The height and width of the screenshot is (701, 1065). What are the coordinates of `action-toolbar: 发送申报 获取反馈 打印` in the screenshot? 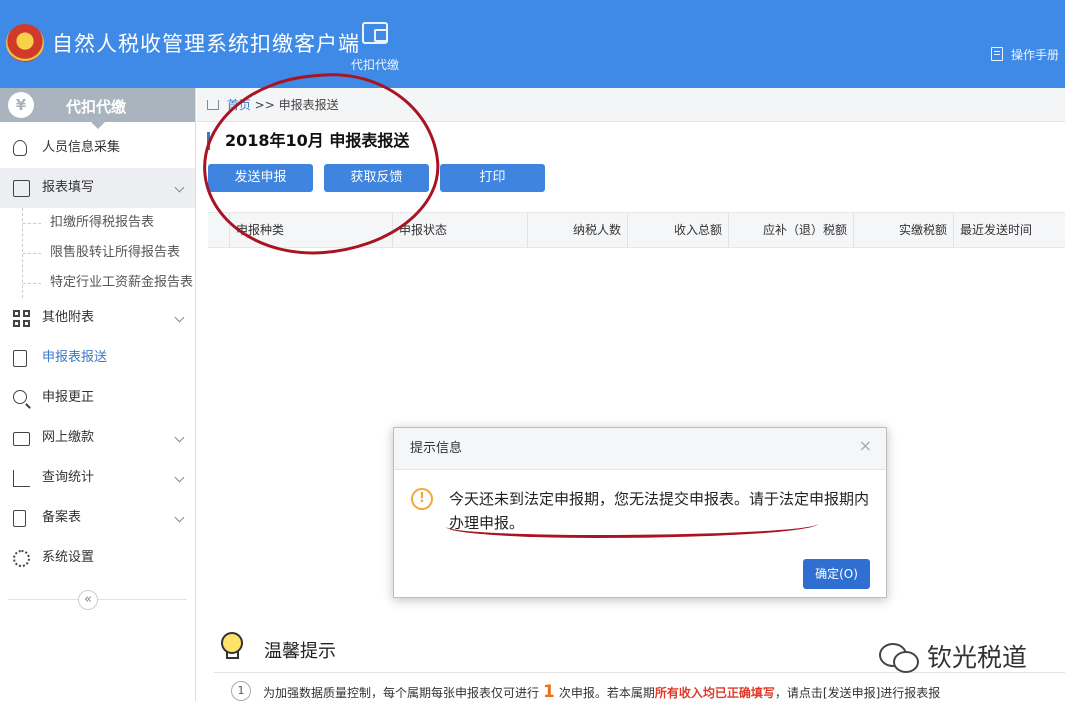 It's located at (382, 178).